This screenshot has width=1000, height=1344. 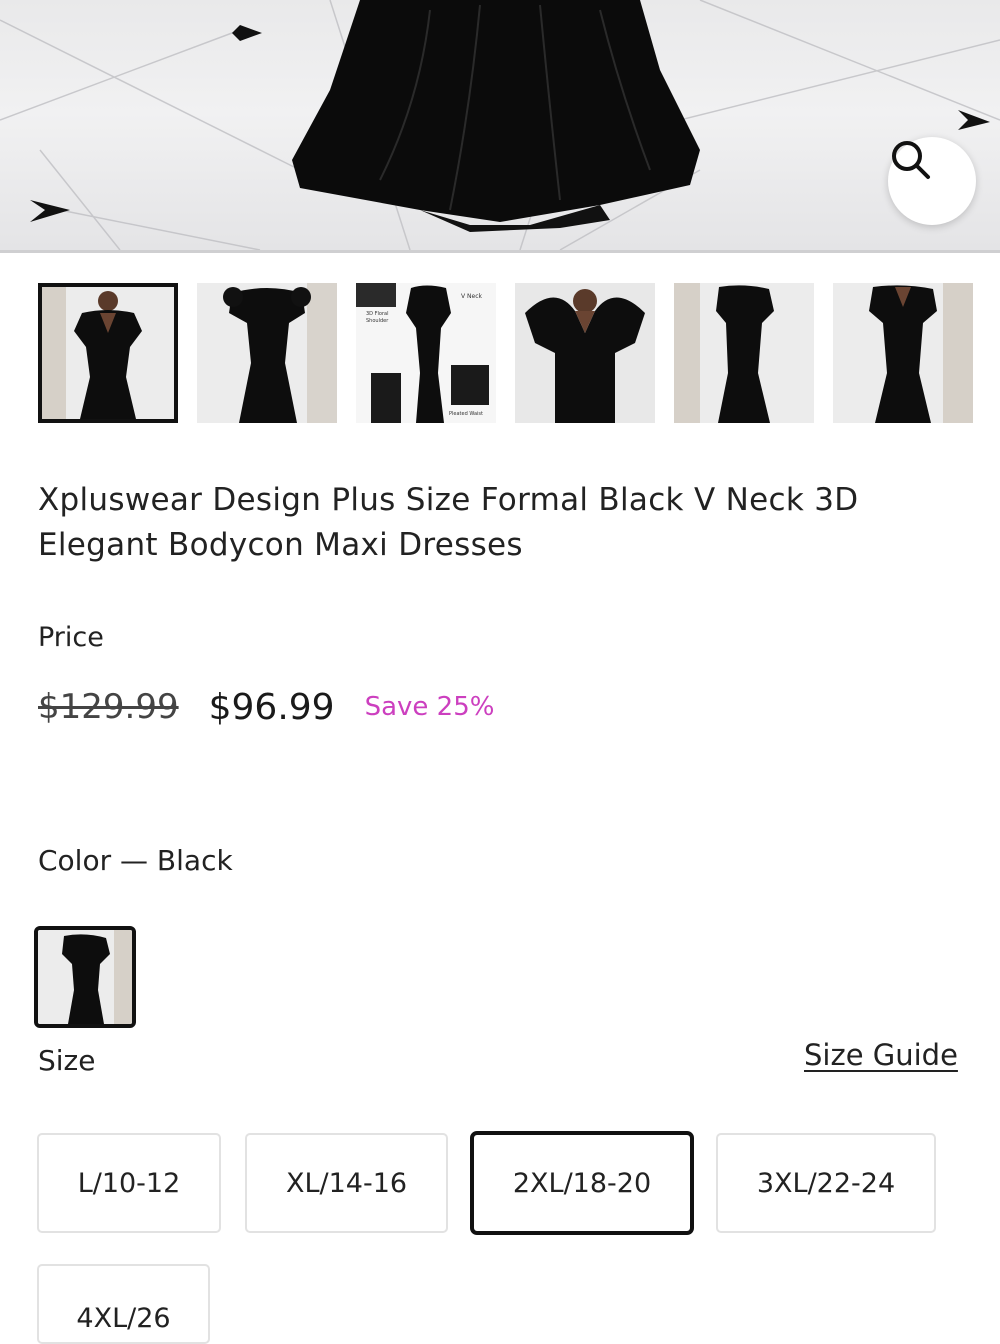 What do you see at coordinates (744, 353) in the screenshot?
I see `thumbnail-side` at bounding box center [744, 353].